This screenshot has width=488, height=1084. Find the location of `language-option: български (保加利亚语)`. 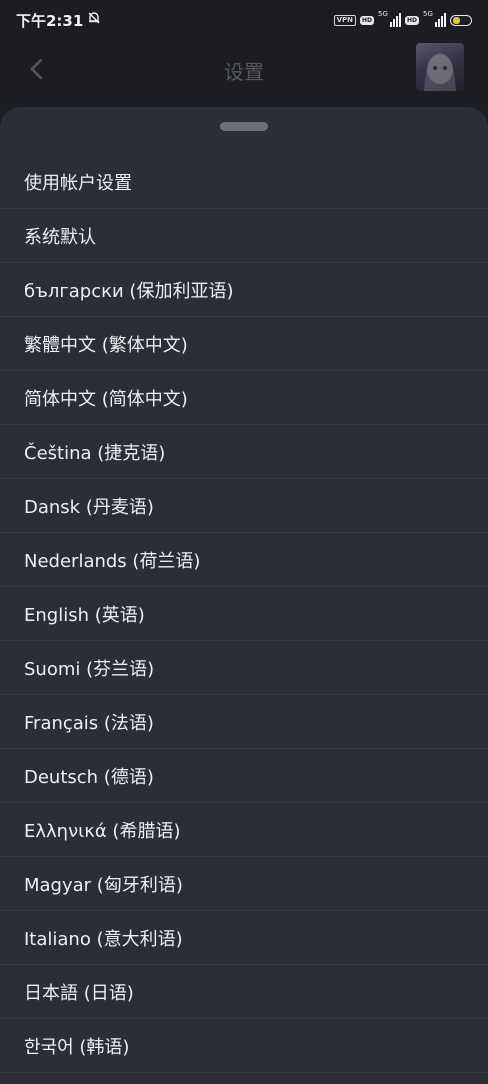

language-option: български (保加利亚语) is located at coordinates (244, 290).